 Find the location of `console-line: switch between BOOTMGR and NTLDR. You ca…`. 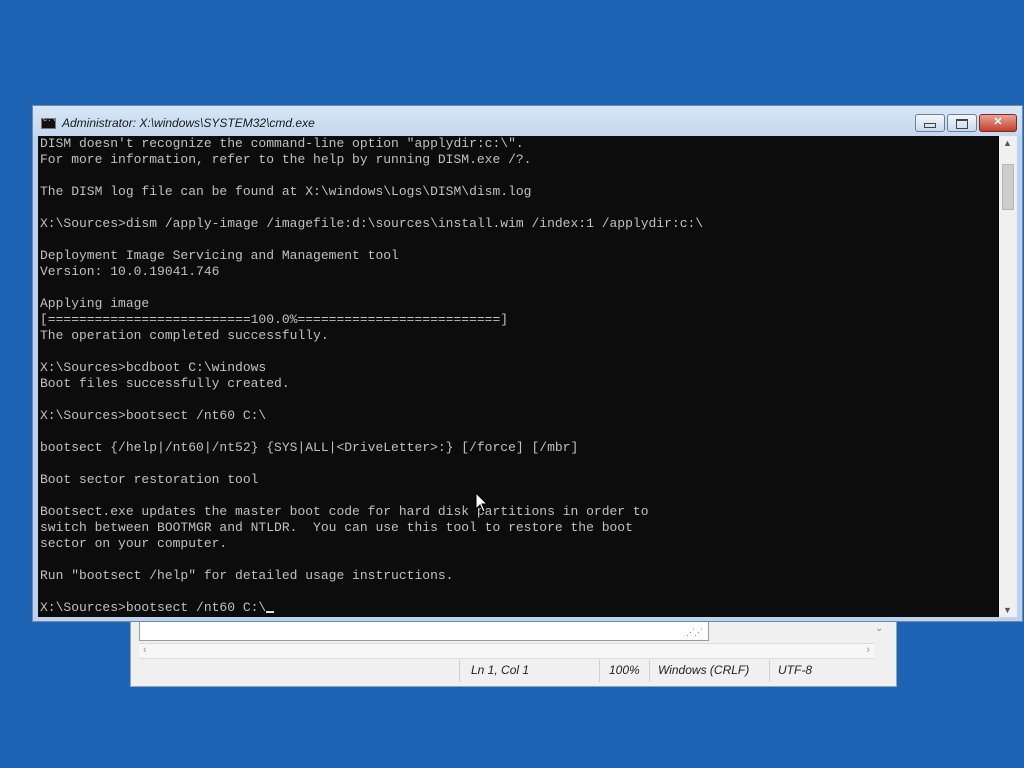

console-line: switch between BOOTMGR and NTLDR. You ca… is located at coordinates (336, 527).